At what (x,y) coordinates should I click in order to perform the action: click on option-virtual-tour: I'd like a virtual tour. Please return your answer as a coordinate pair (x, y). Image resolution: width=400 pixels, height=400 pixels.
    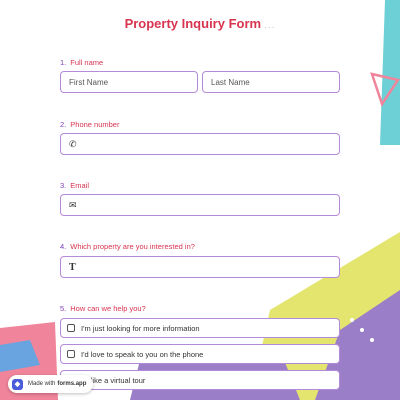
    Looking at the image, I should click on (200, 380).